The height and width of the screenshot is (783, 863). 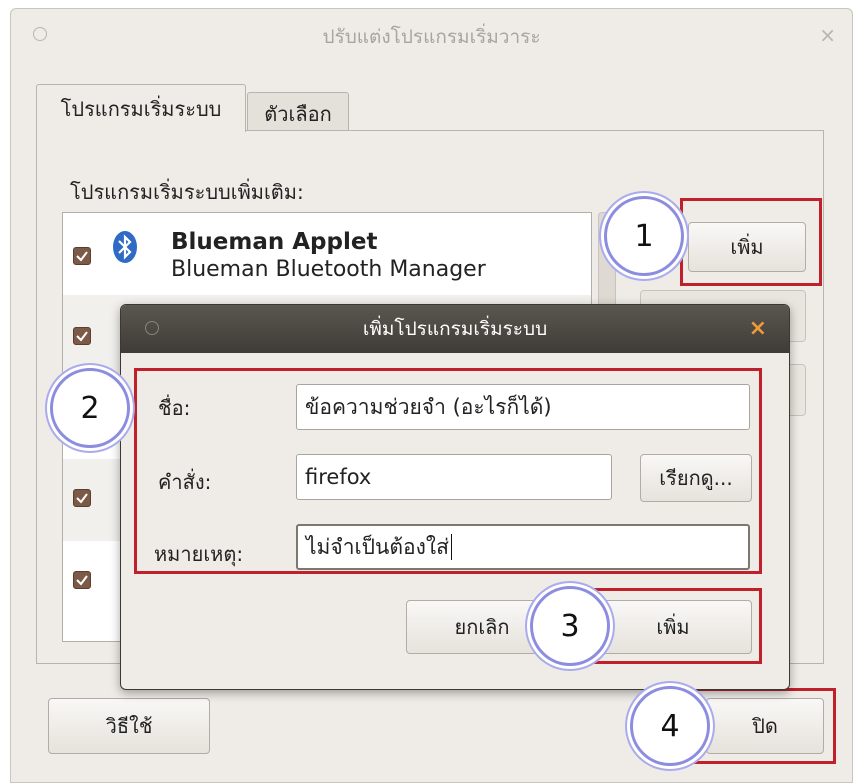 I want to click on window-title: ปรับแต่งโปรแกรมเริ่มวาระ, so click(x=431, y=37).